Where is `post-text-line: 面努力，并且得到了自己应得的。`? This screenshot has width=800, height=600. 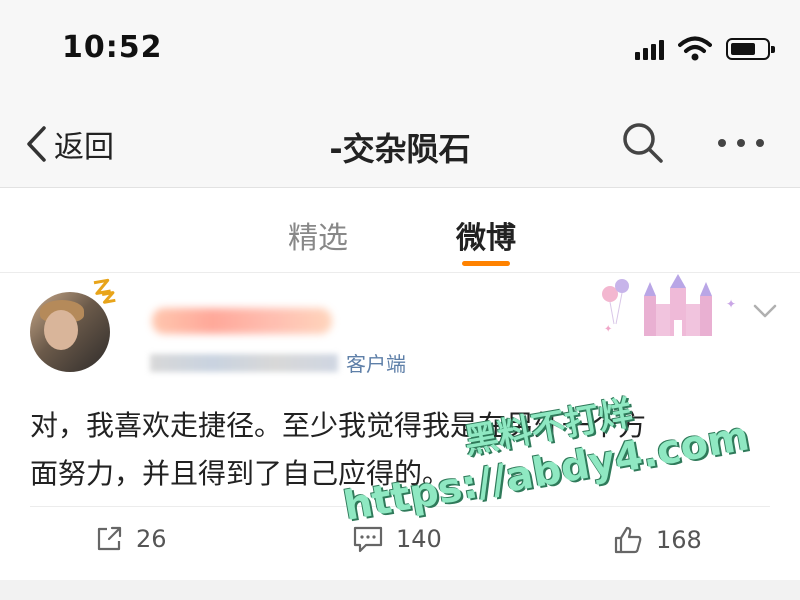 post-text-line: 面努力，并且得到了自己应得的。 is located at coordinates (240, 473).